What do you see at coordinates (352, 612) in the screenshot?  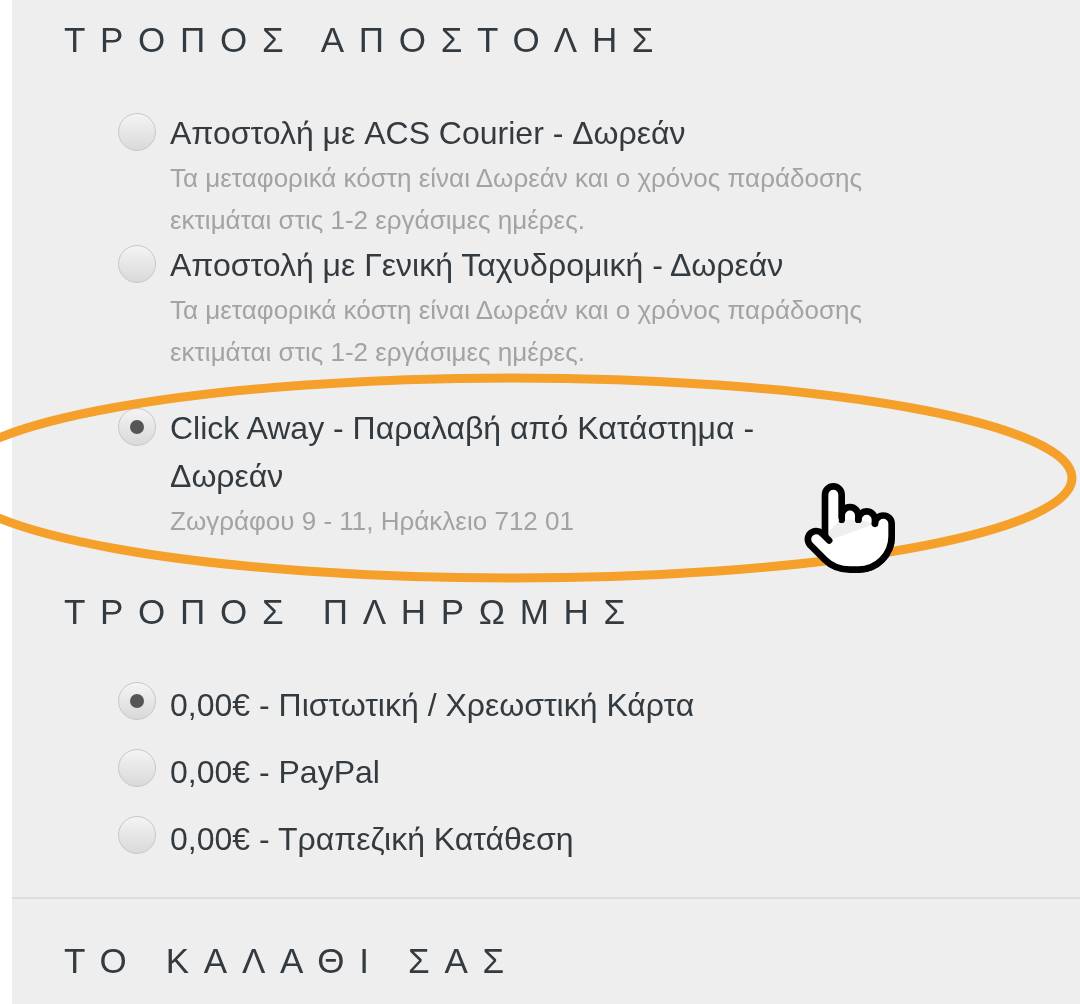 I see `section-heading: ΤΡΟΠΟΣ ΠΛΗΡΩΜΗΣ` at bounding box center [352, 612].